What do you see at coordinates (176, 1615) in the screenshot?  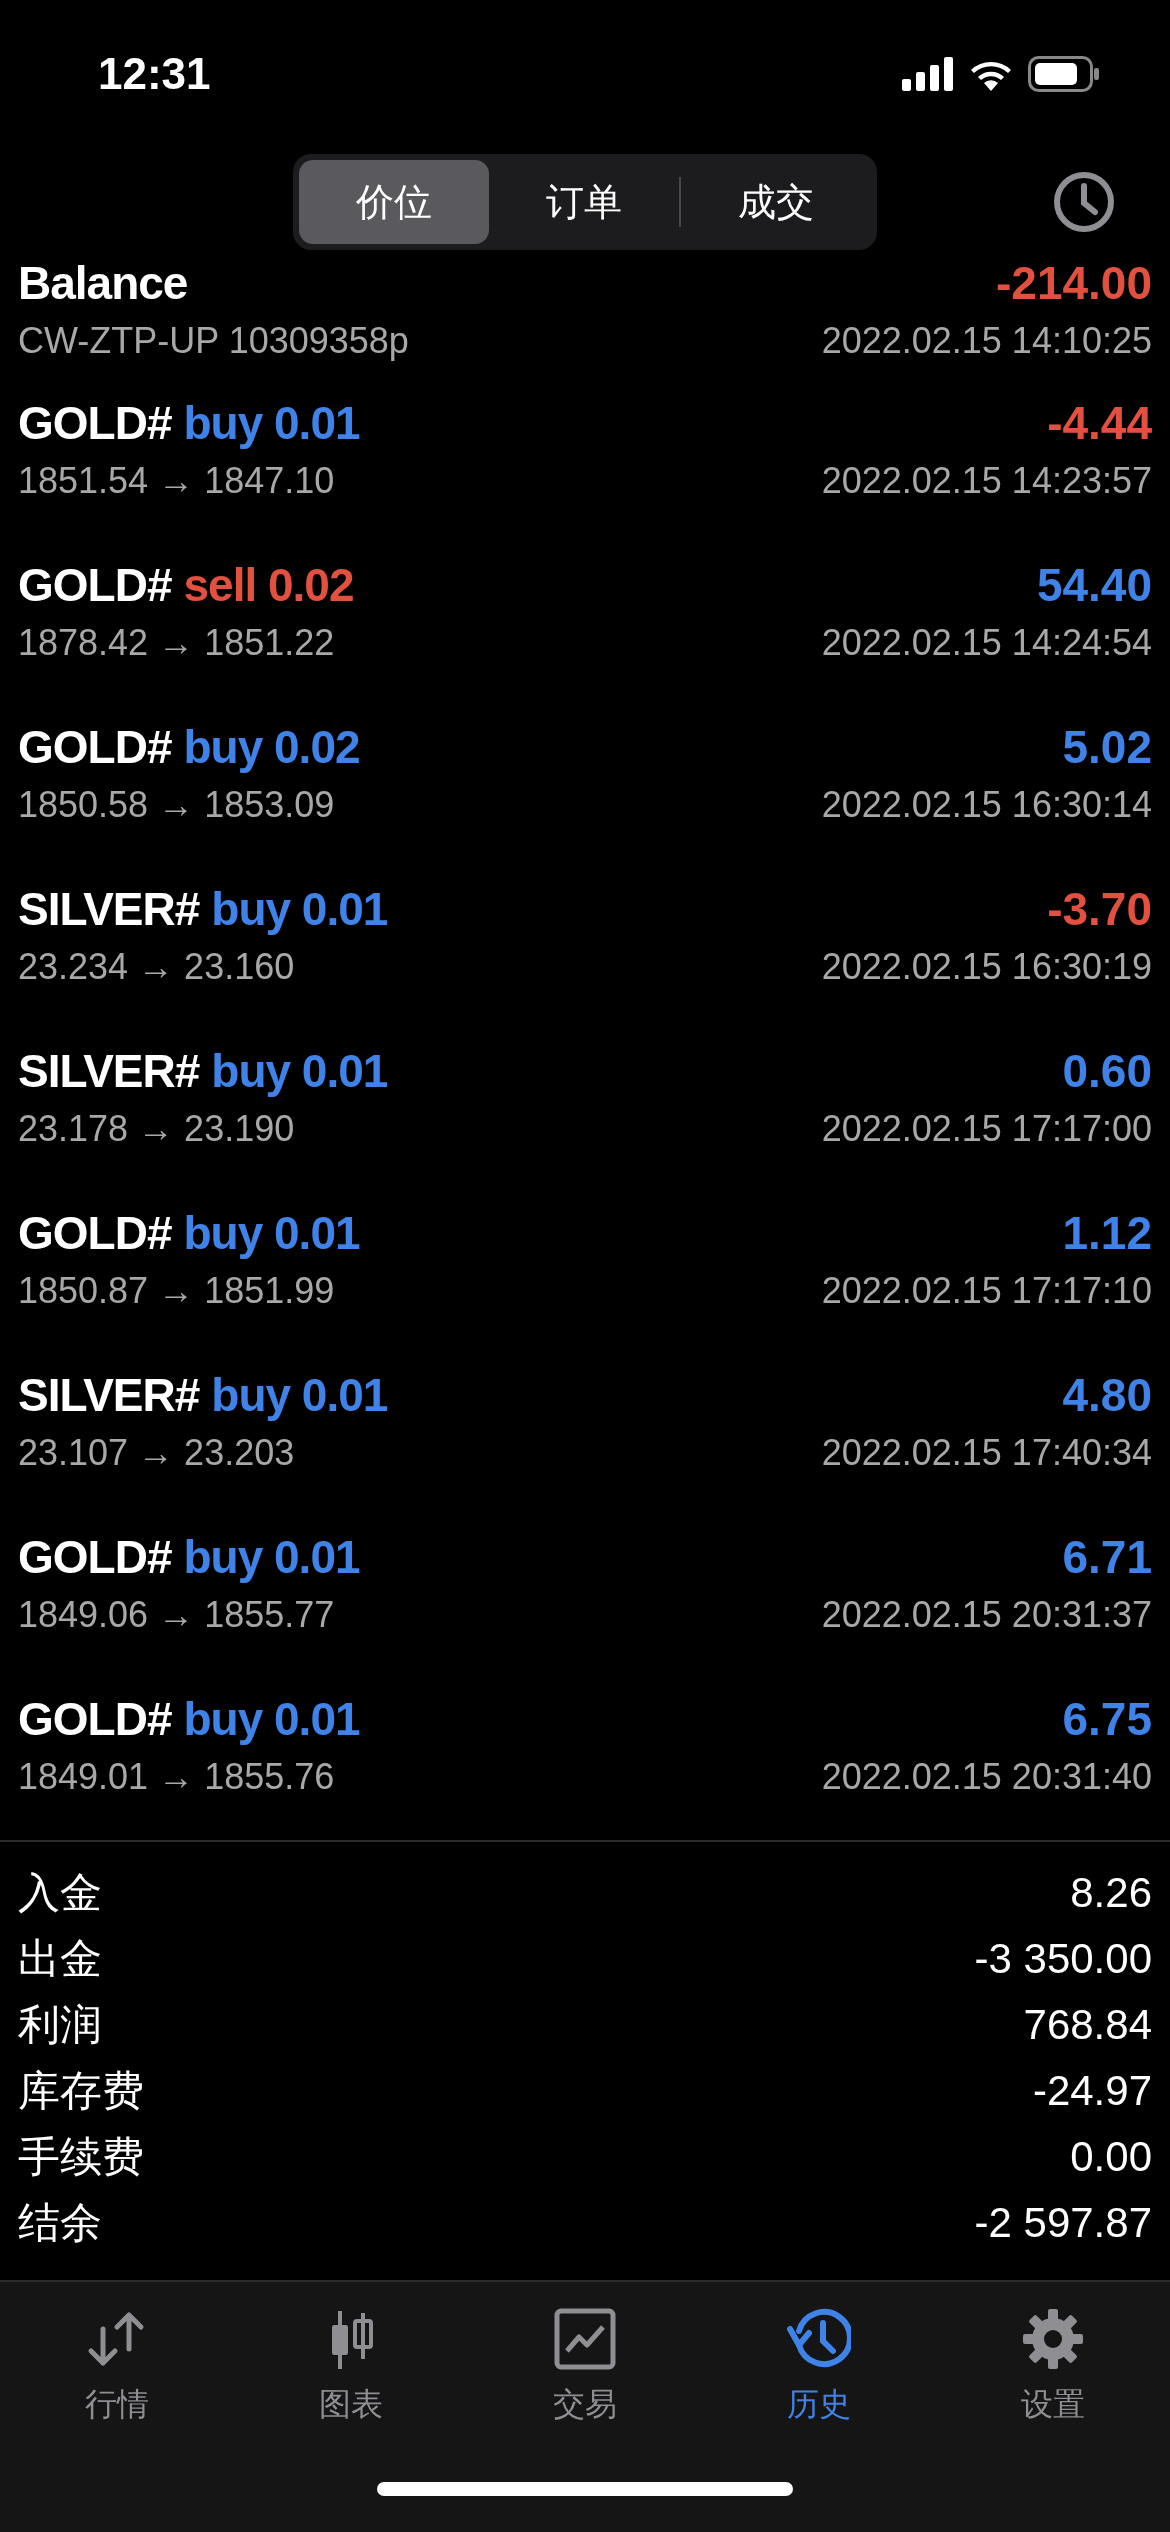 I see `deal-detail: 1849.06 → 1855.77` at bounding box center [176, 1615].